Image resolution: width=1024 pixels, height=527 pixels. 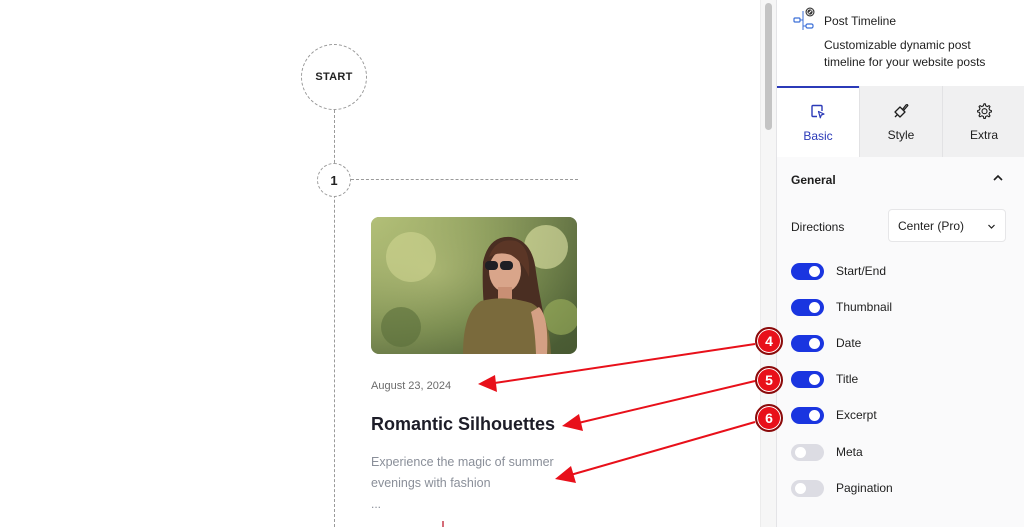 I want to click on annotation-number: 4, so click(x=769, y=341).